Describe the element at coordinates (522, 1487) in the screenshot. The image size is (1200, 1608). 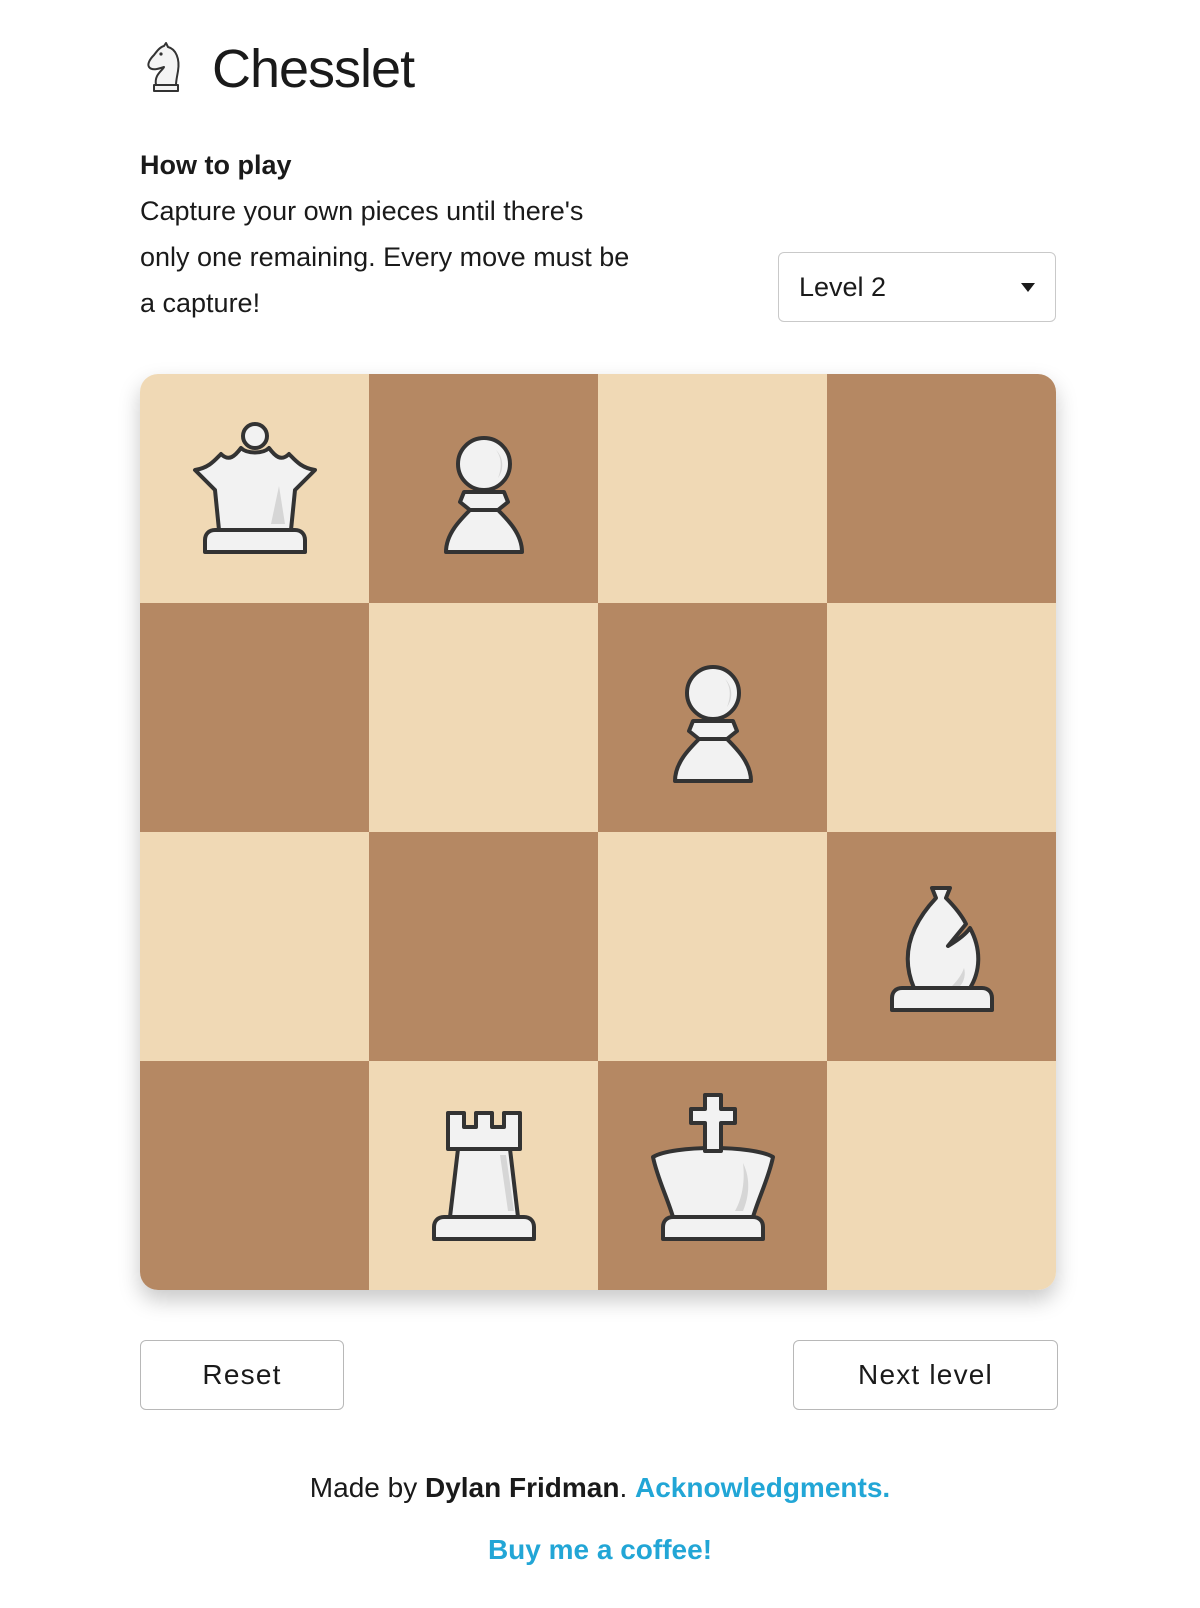
I see `author-name: Dylan Fridman` at that location.